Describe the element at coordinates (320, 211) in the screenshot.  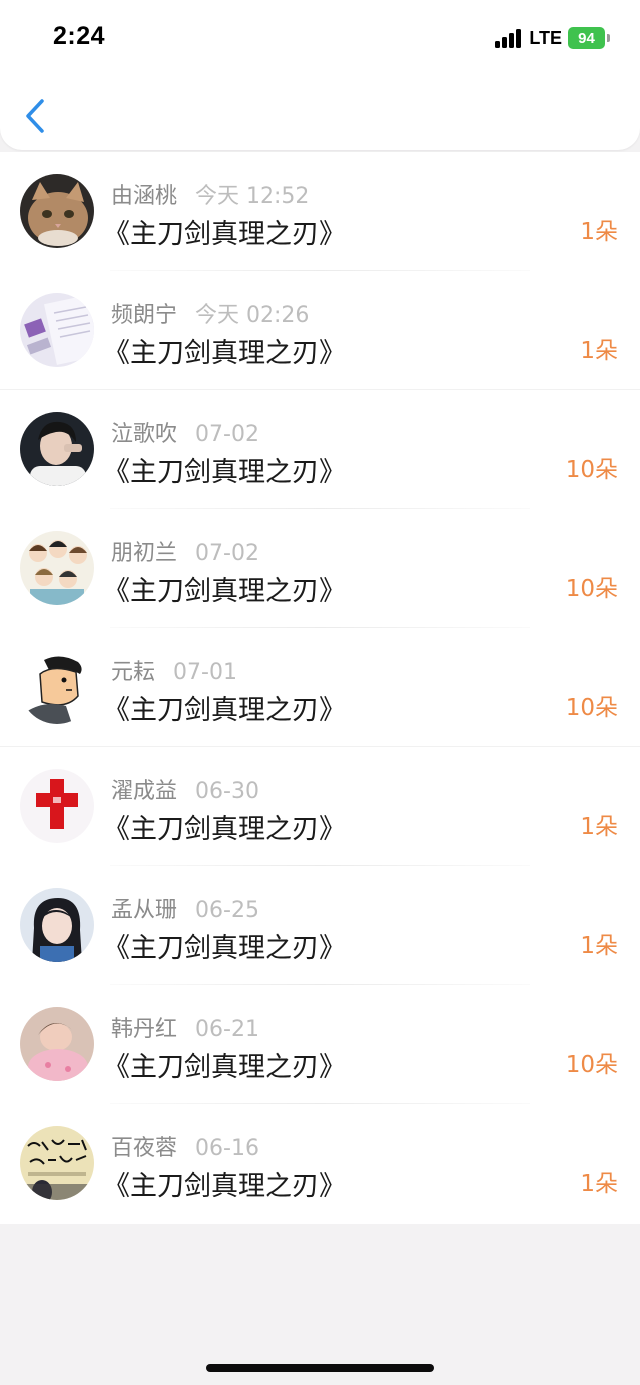
I see `list-item: 由涵桃 今天 12:52 《主刀剑真理之刃》 1朵` at that location.